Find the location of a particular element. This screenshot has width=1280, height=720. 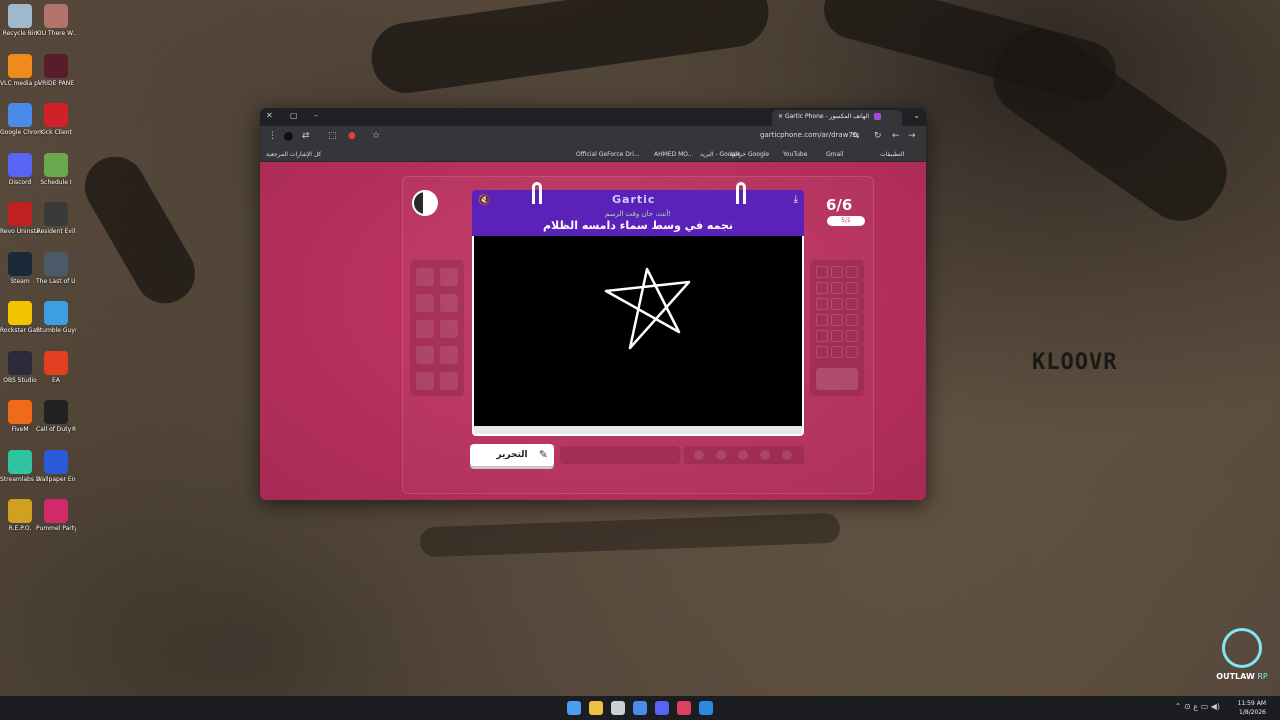

bookmark-star-icon: ☆ is located at coordinates (376, 136).